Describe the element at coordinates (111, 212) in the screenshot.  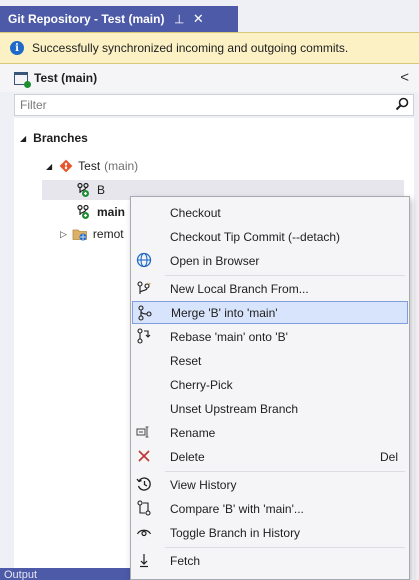
I see `branch-name: main` at that location.